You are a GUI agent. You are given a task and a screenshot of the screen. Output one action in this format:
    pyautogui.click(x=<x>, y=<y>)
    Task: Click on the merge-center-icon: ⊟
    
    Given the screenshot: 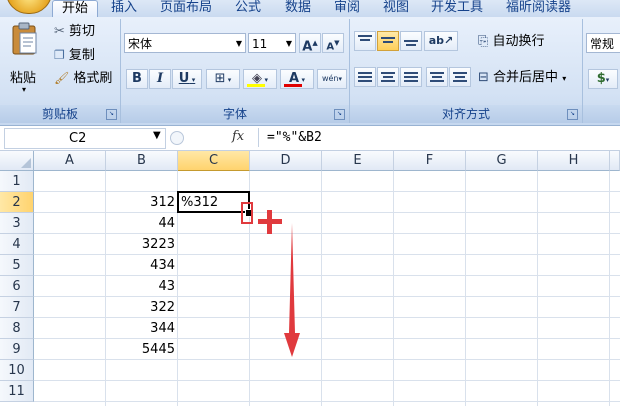 What is the action you would take?
    pyautogui.click(x=483, y=77)
    